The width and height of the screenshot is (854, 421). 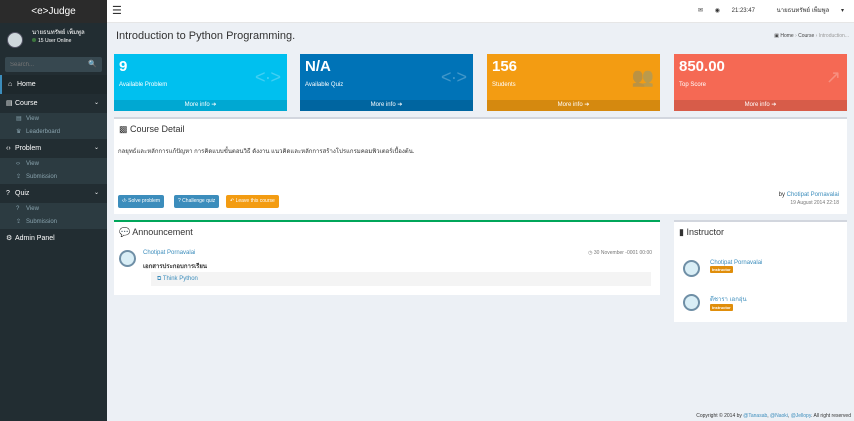 What do you see at coordinates (26, 103) in the screenshot?
I see `sidebar-item-label: Course` at bounding box center [26, 103].